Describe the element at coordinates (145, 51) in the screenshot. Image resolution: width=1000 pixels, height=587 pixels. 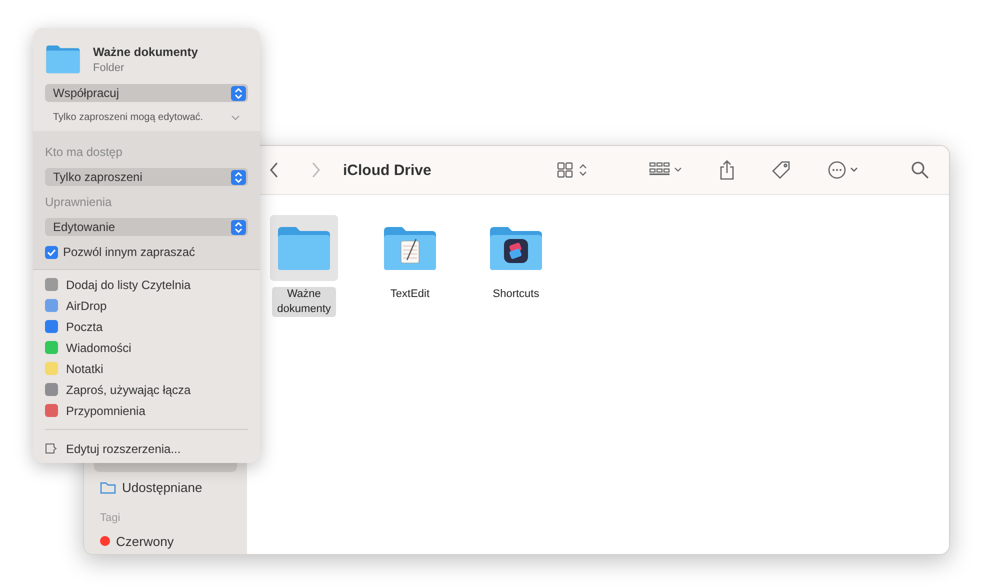
I see `popover-title: Ważne dokumenty` at that location.